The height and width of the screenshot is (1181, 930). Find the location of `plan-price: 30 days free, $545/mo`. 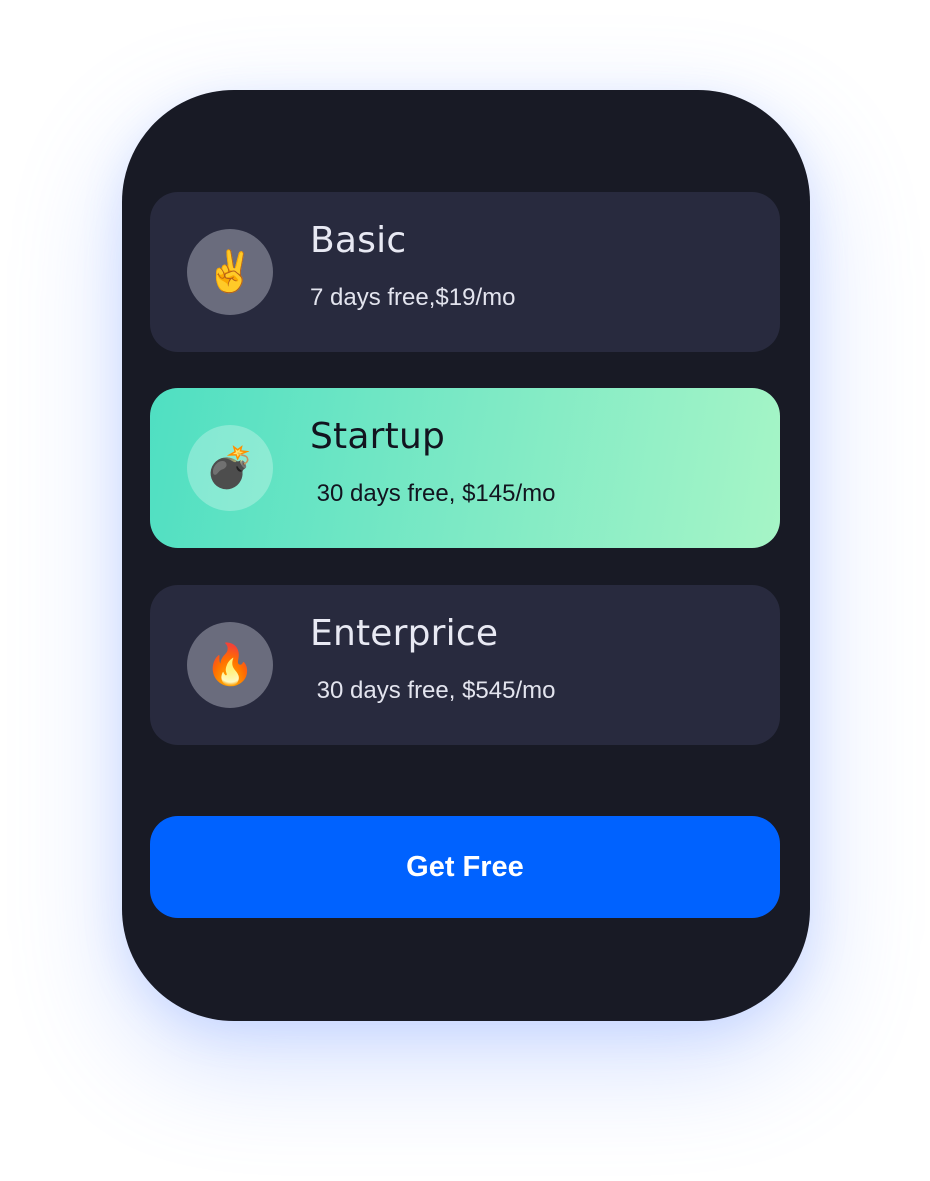

plan-price: 30 days free, $545/mo is located at coordinates (433, 690).